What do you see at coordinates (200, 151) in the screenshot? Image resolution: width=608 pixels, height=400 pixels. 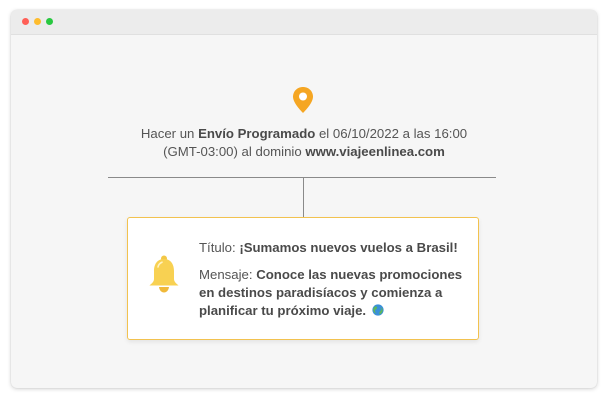 I see `event-timezone: (GMT-03:00)` at bounding box center [200, 151].